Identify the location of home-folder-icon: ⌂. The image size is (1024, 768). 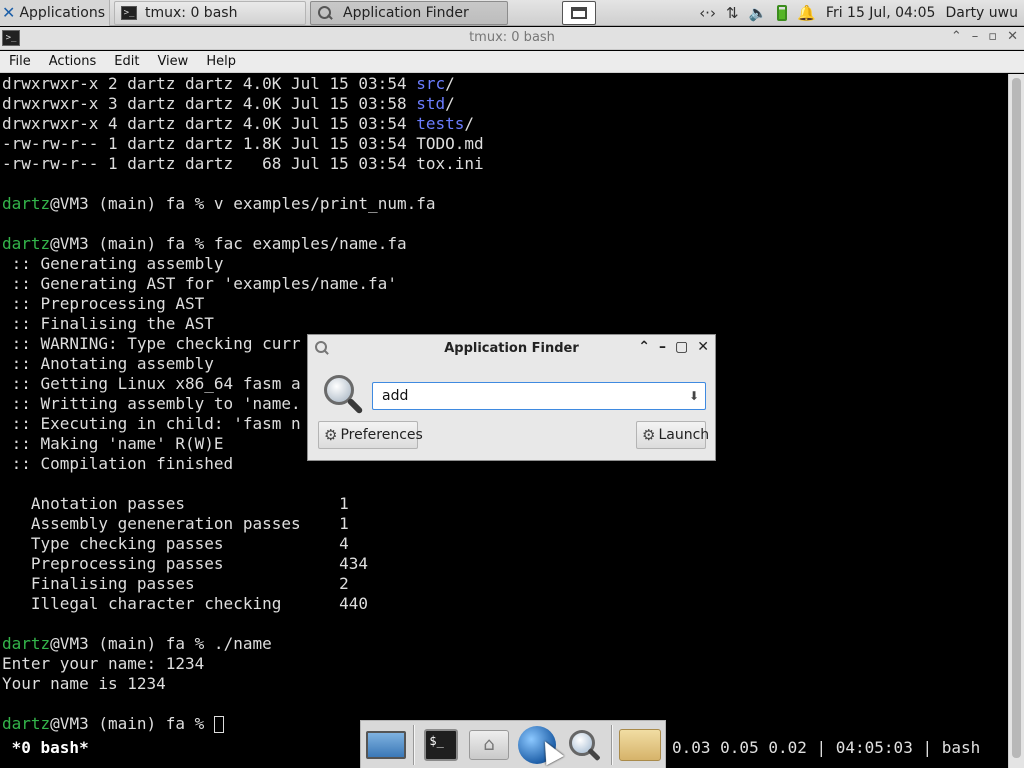
(488, 744).